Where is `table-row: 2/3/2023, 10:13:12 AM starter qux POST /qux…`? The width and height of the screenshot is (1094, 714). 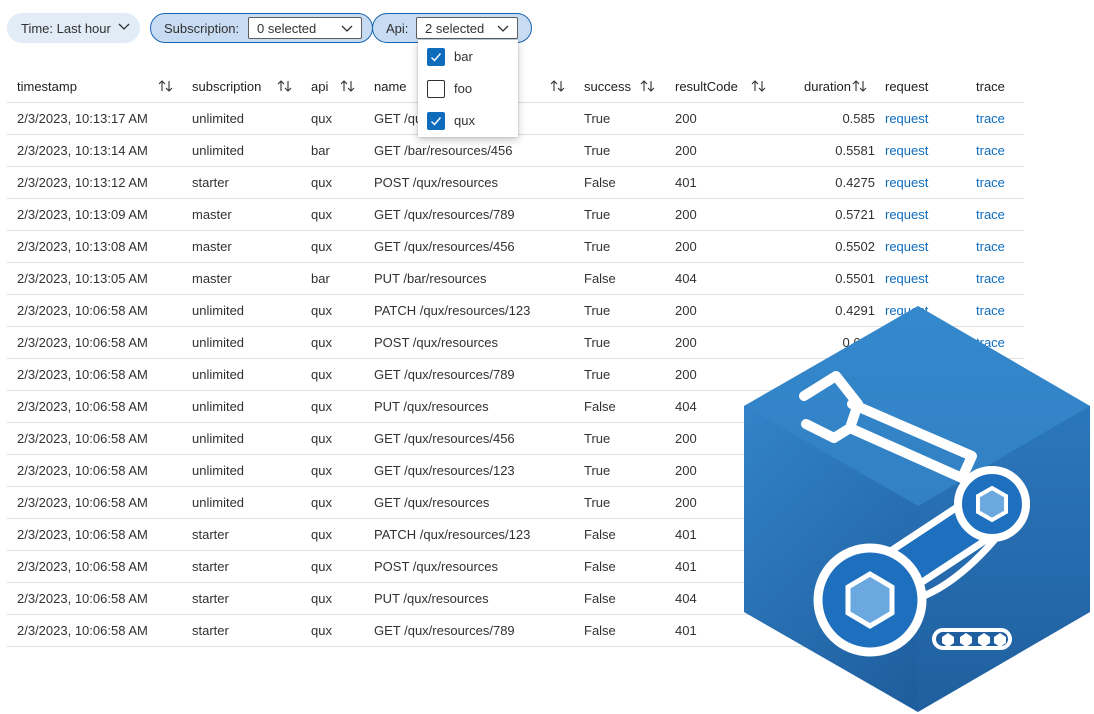 table-row: 2/3/2023, 10:13:12 AM starter qux POST /qux… is located at coordinates (515, 182).